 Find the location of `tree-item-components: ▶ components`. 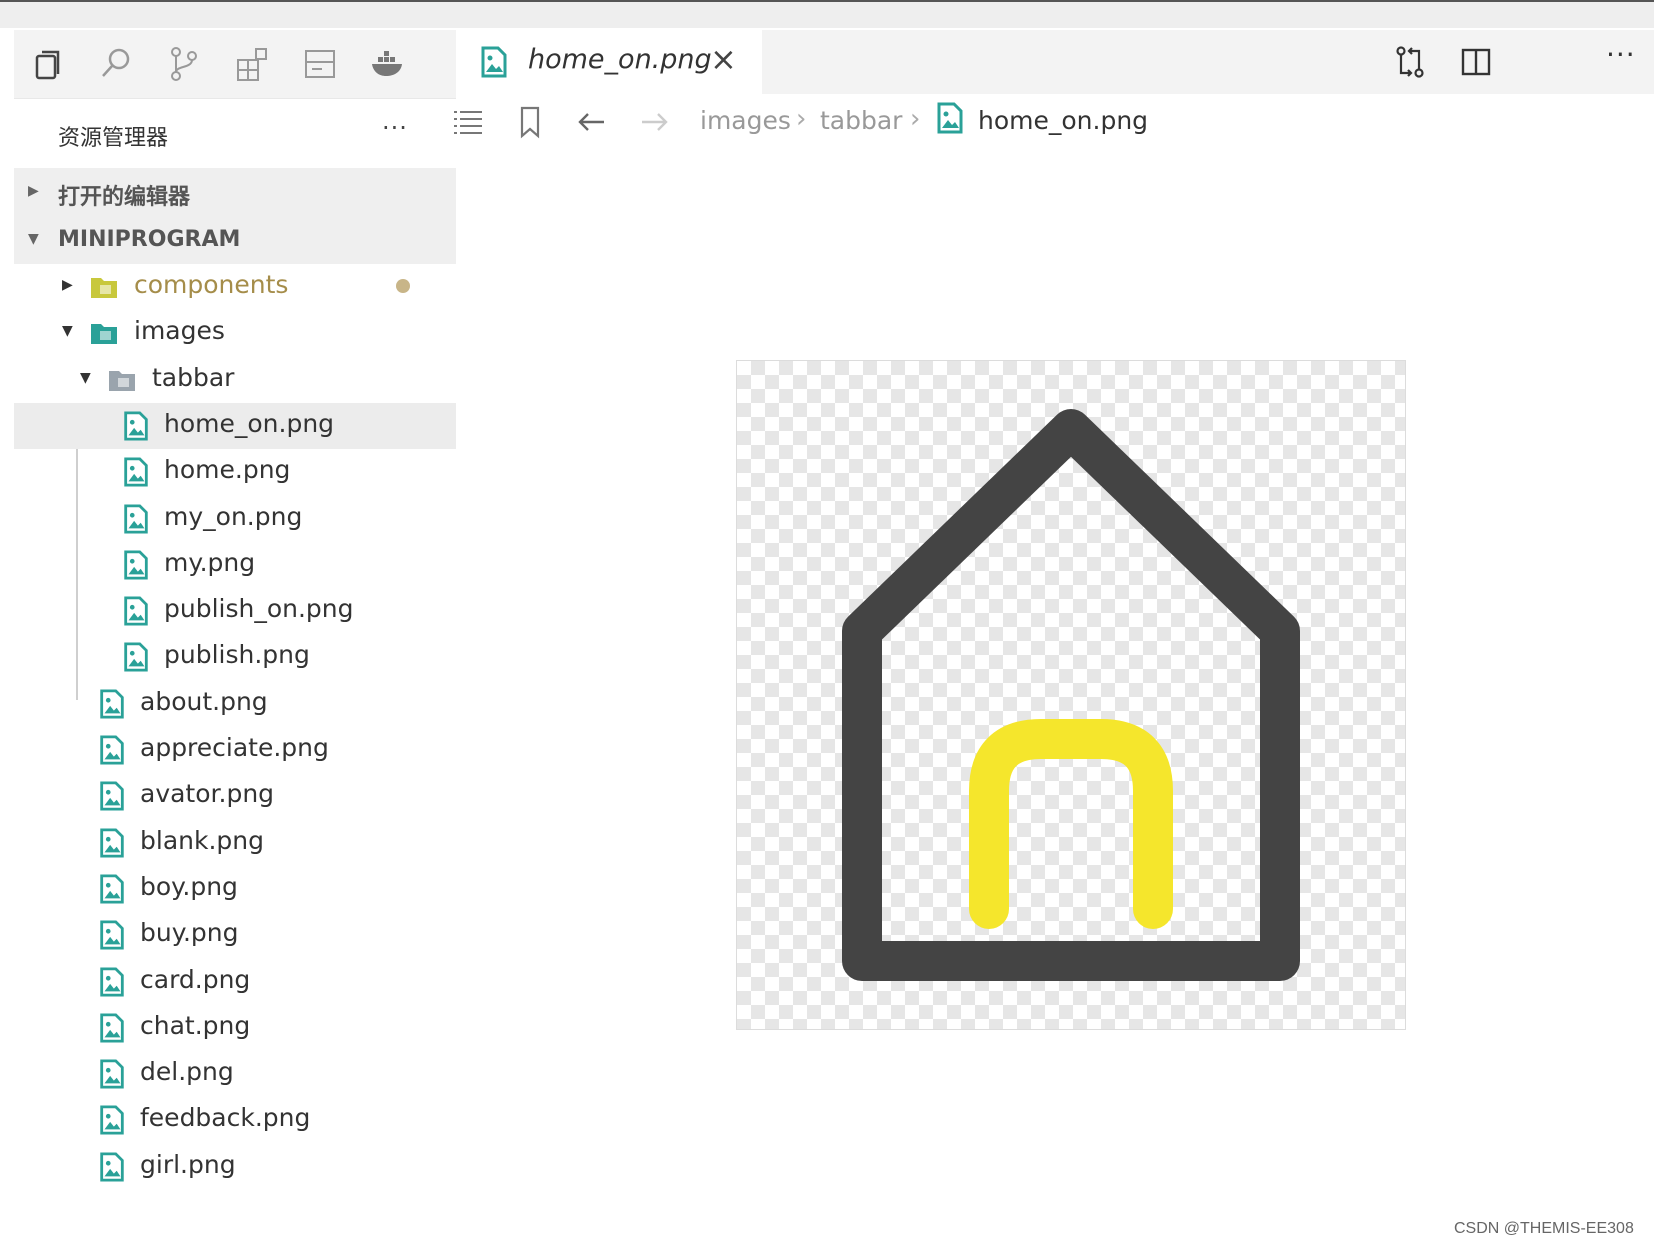

tree-item-components: ▶ components is located at coordinates (235, 287).